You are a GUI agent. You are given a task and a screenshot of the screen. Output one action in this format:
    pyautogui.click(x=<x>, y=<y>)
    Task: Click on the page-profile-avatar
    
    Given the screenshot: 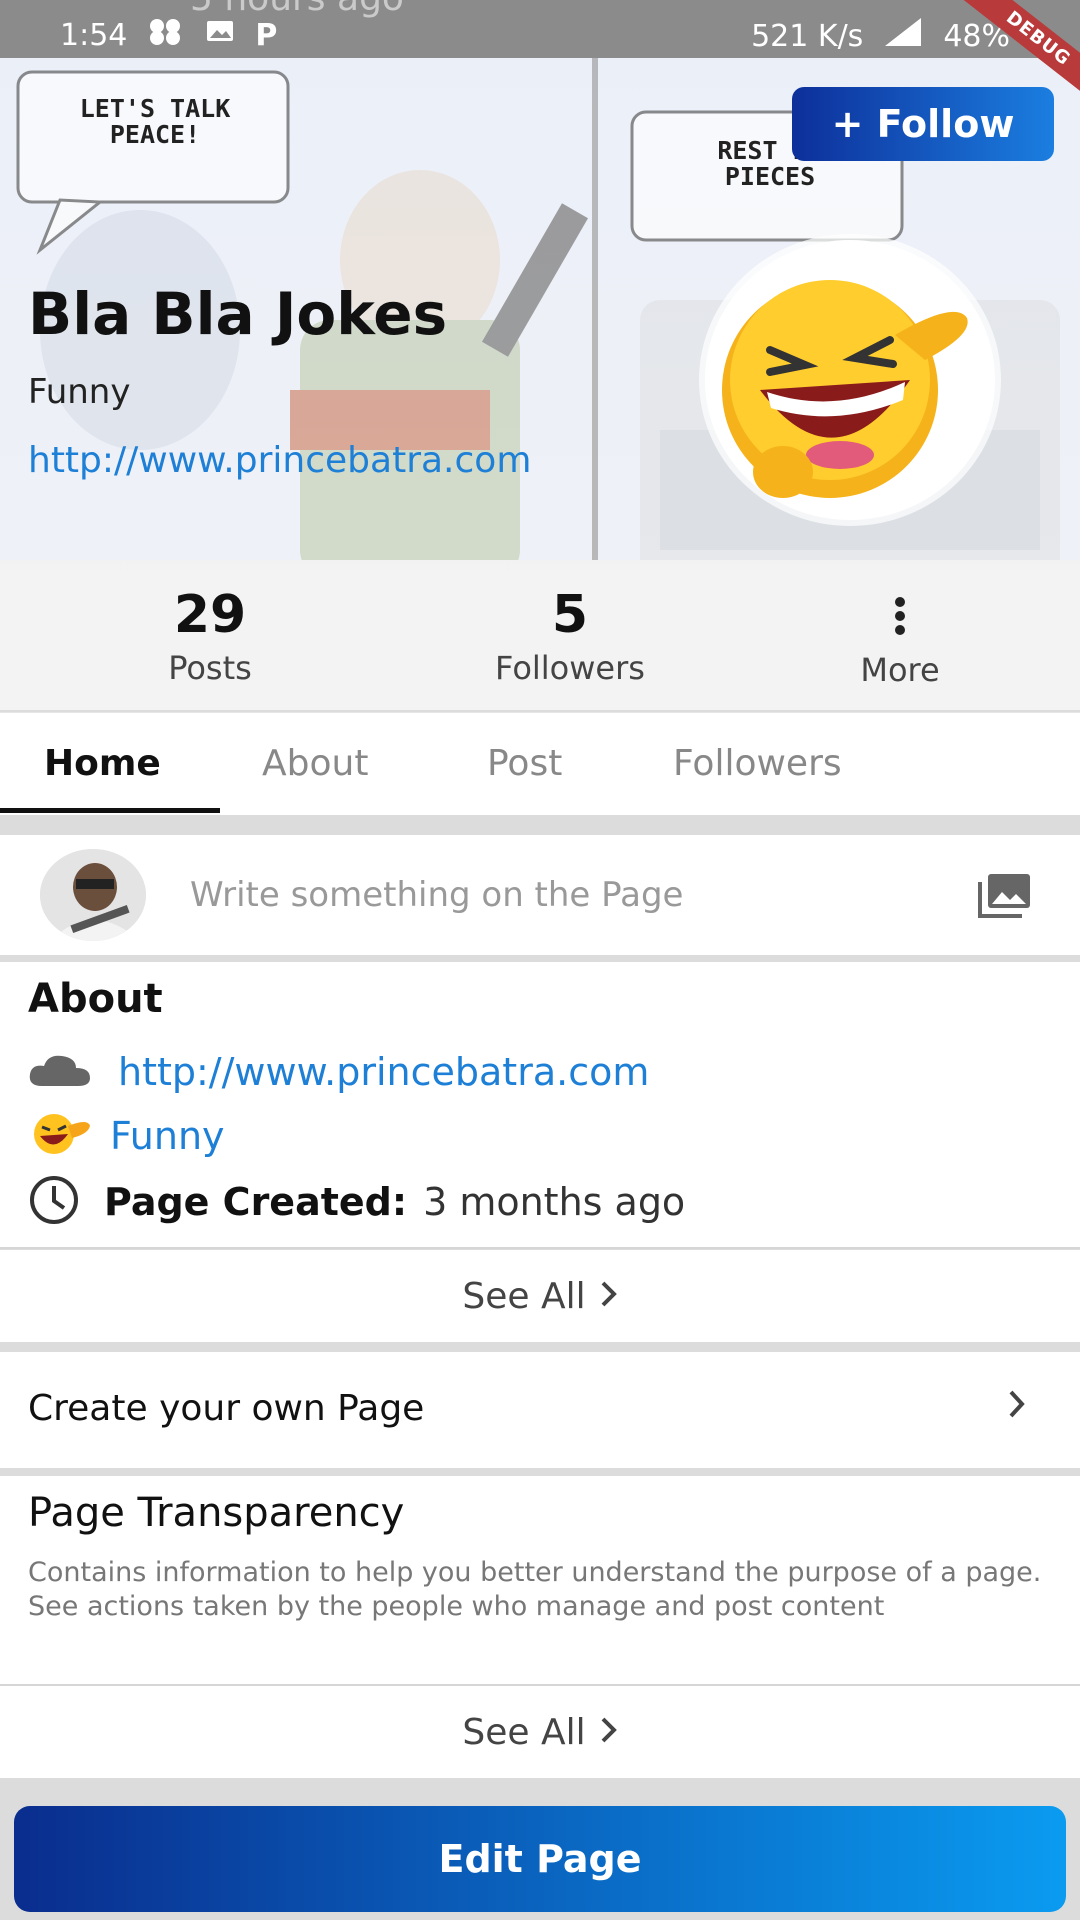 What is the action you would take?
    pyautogui.click(x=850, y=380)
    